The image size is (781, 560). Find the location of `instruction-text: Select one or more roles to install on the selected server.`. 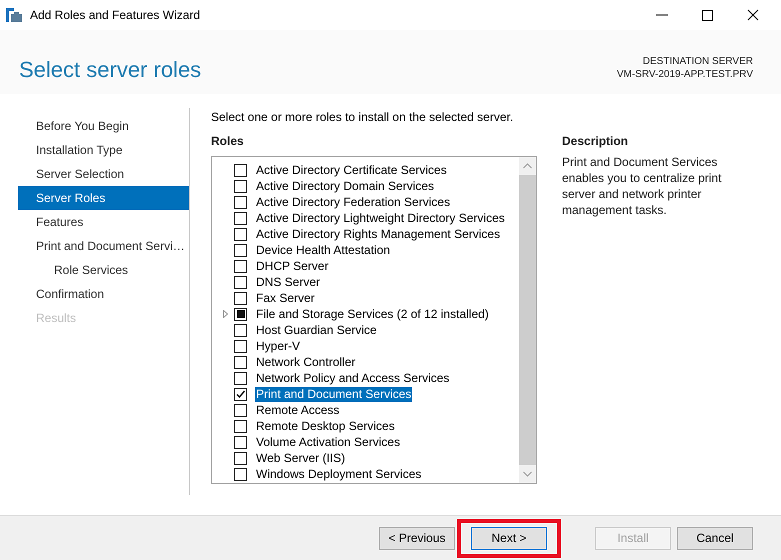

instruction-text: Select one or more roles to install on the selected server. is located at coordinates (362, 118).